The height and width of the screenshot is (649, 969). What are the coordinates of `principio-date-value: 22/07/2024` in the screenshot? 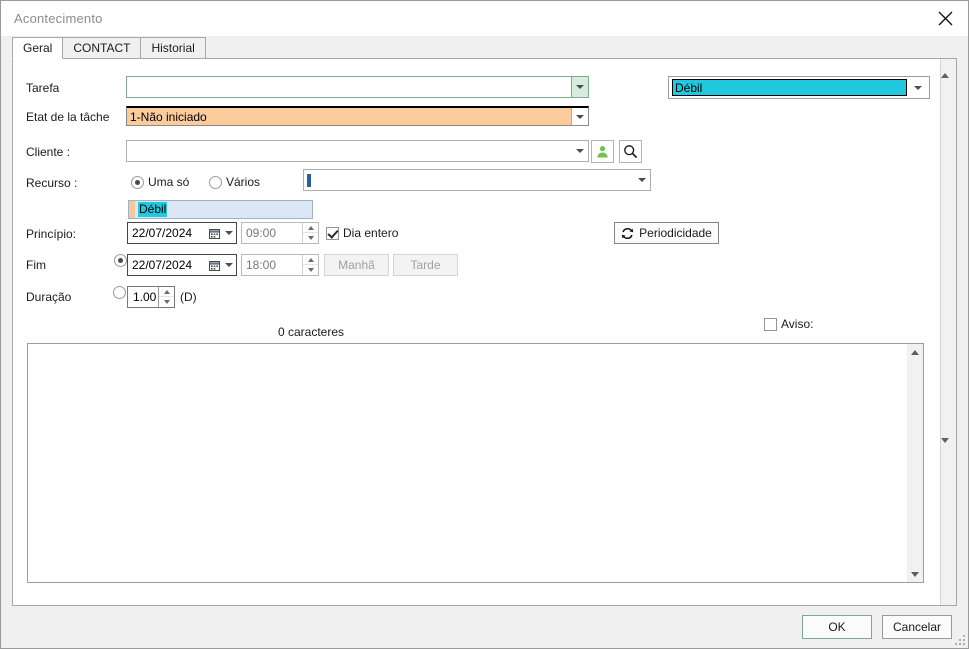 It's located at (162, 233).